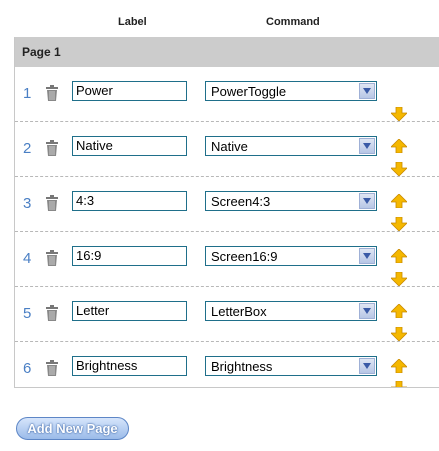 This screenshot has height=451, width=439. I want to click on add-new-page-button: Add New Page, so click(72, 428).